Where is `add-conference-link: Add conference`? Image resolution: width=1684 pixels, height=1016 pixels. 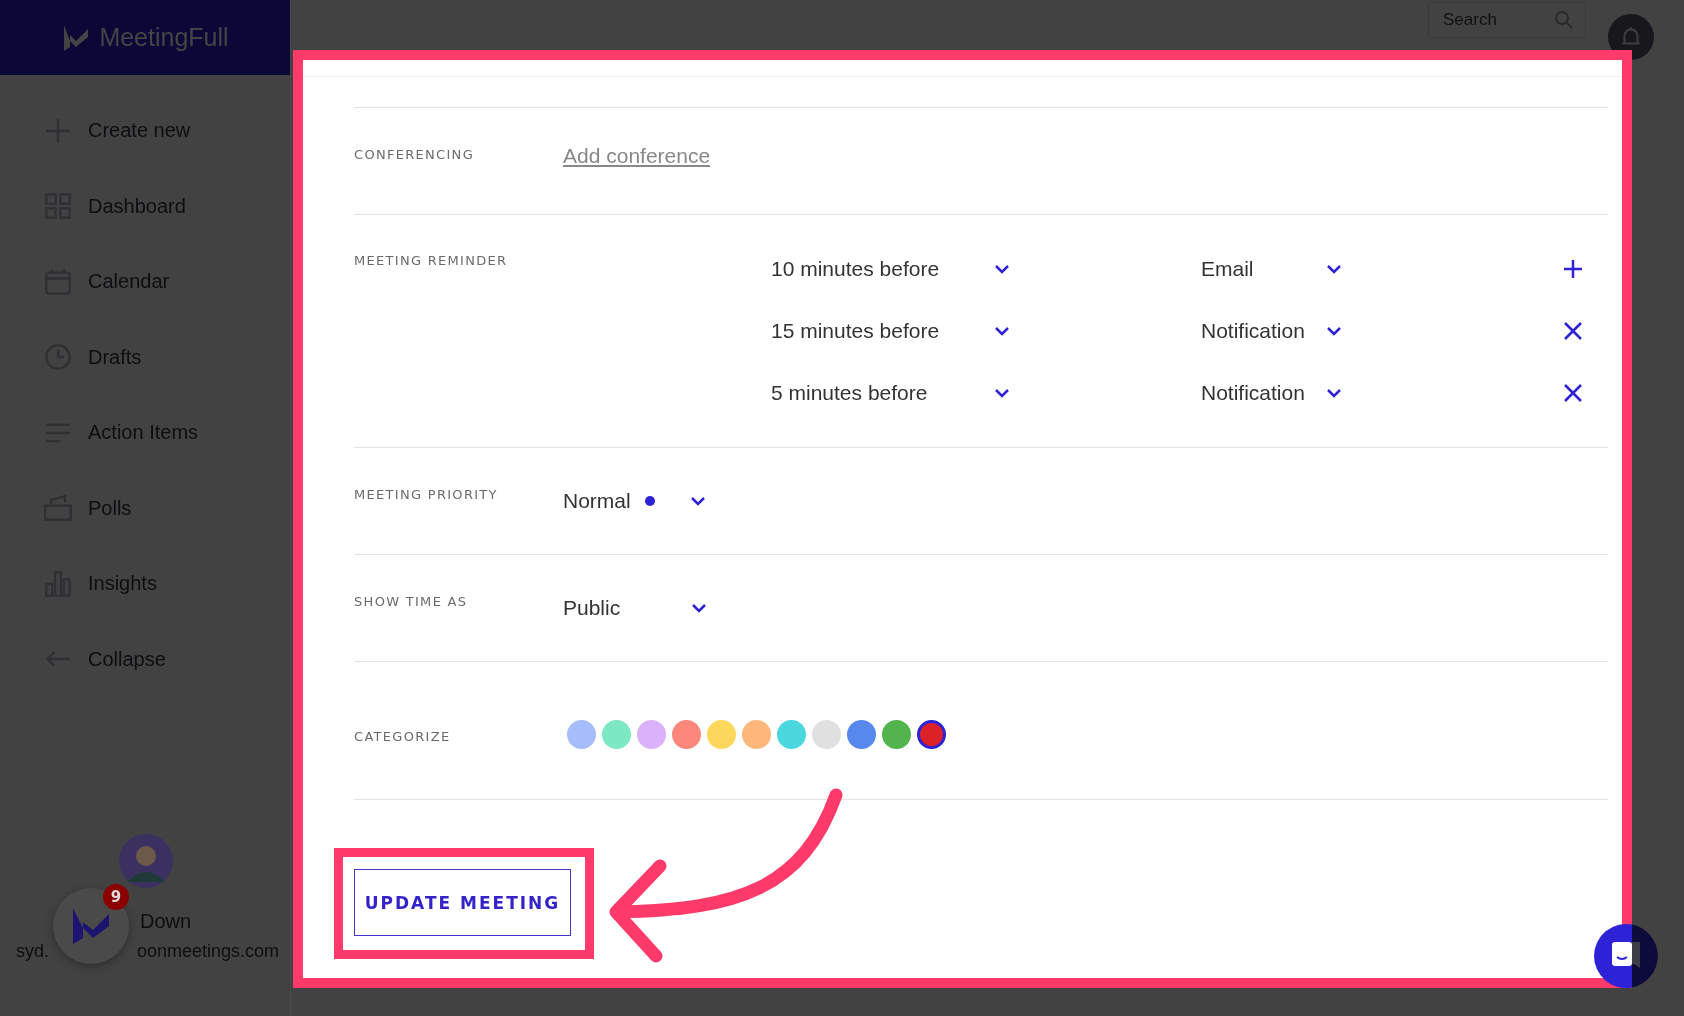 add-conference-link: Add conference is located at coordinates (637, 156).